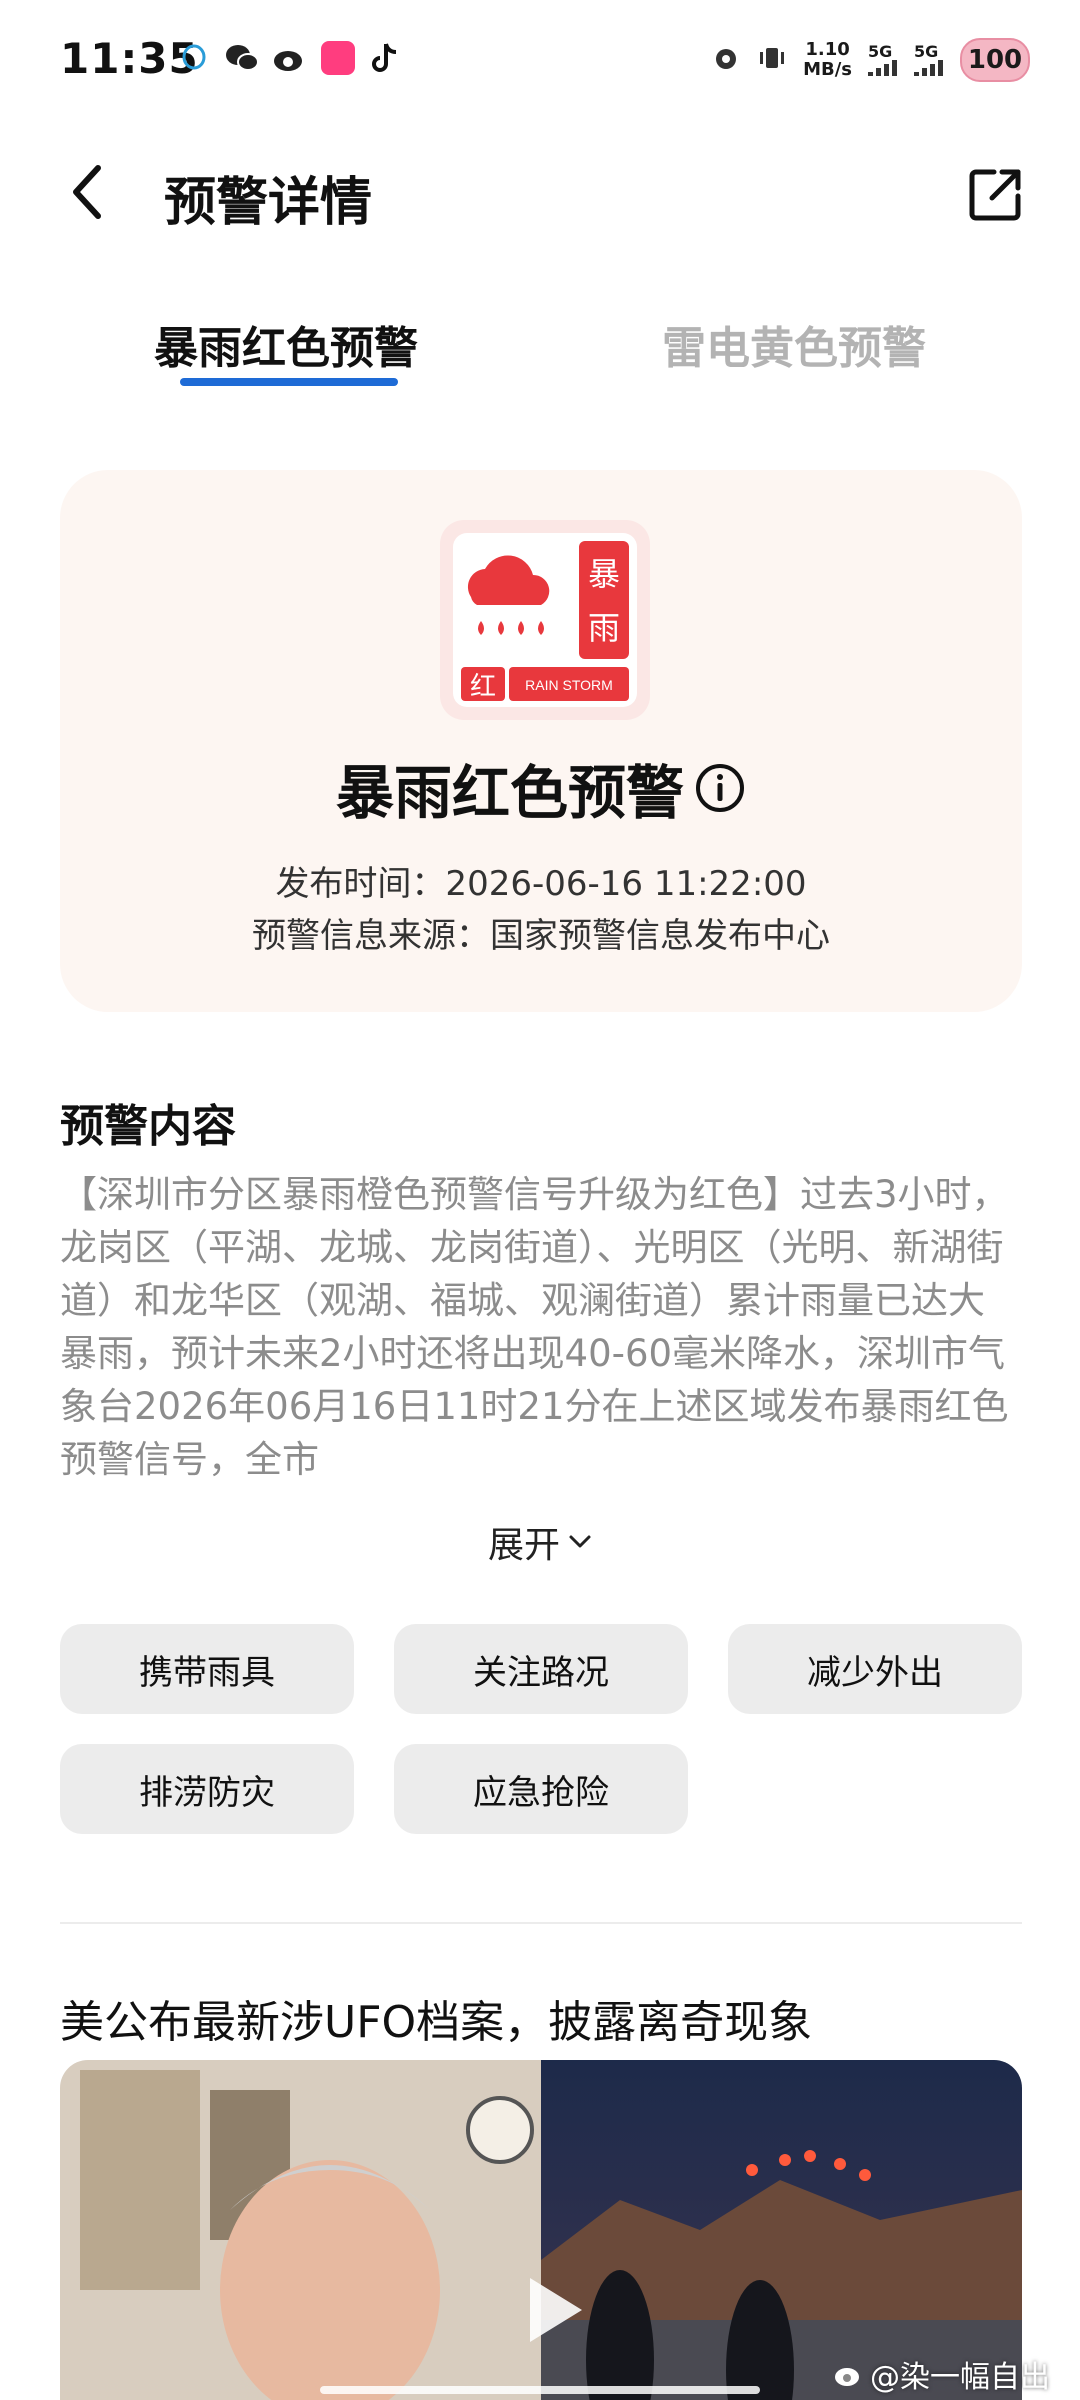 The height and width of the screenshot is (2400, 1080). I want to click on battery-indicator: 100, so click(995, 60).